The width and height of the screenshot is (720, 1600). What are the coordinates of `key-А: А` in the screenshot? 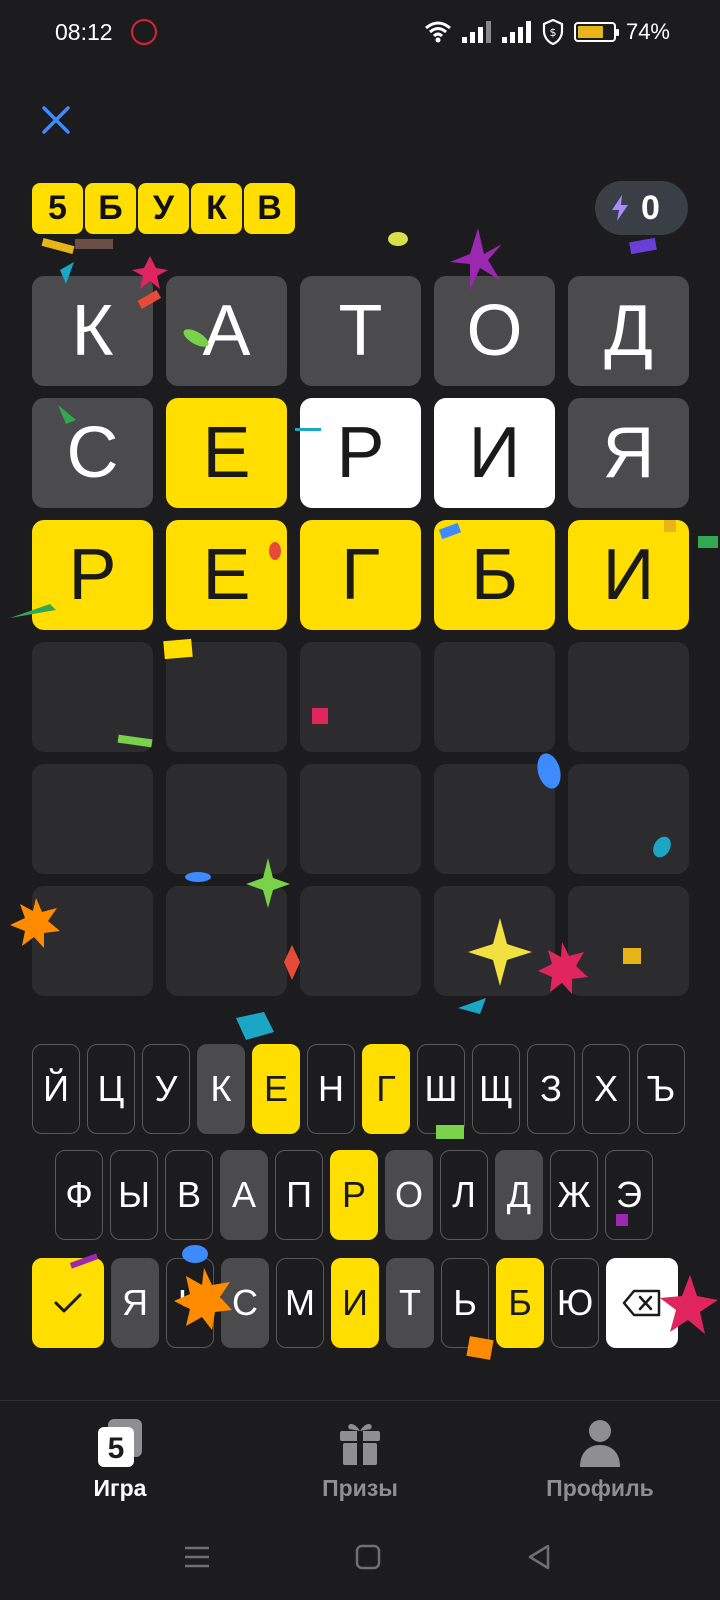 It's located at (244, 1195).